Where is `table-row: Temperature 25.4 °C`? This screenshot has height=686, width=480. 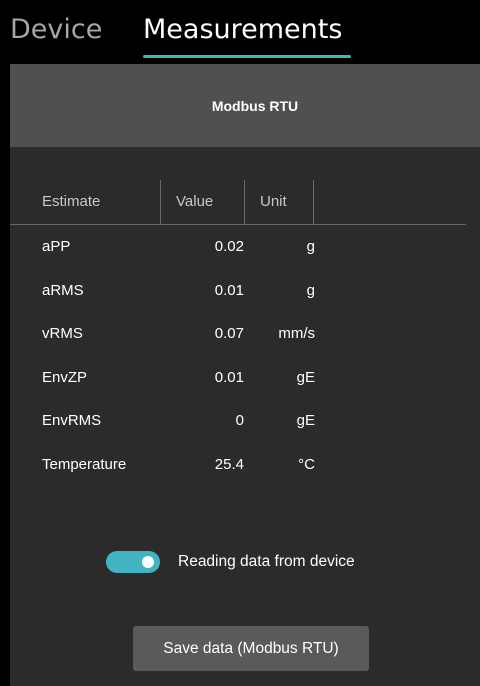 table-row: Temperature 25.4 °C is located at coordinates (238, 465).